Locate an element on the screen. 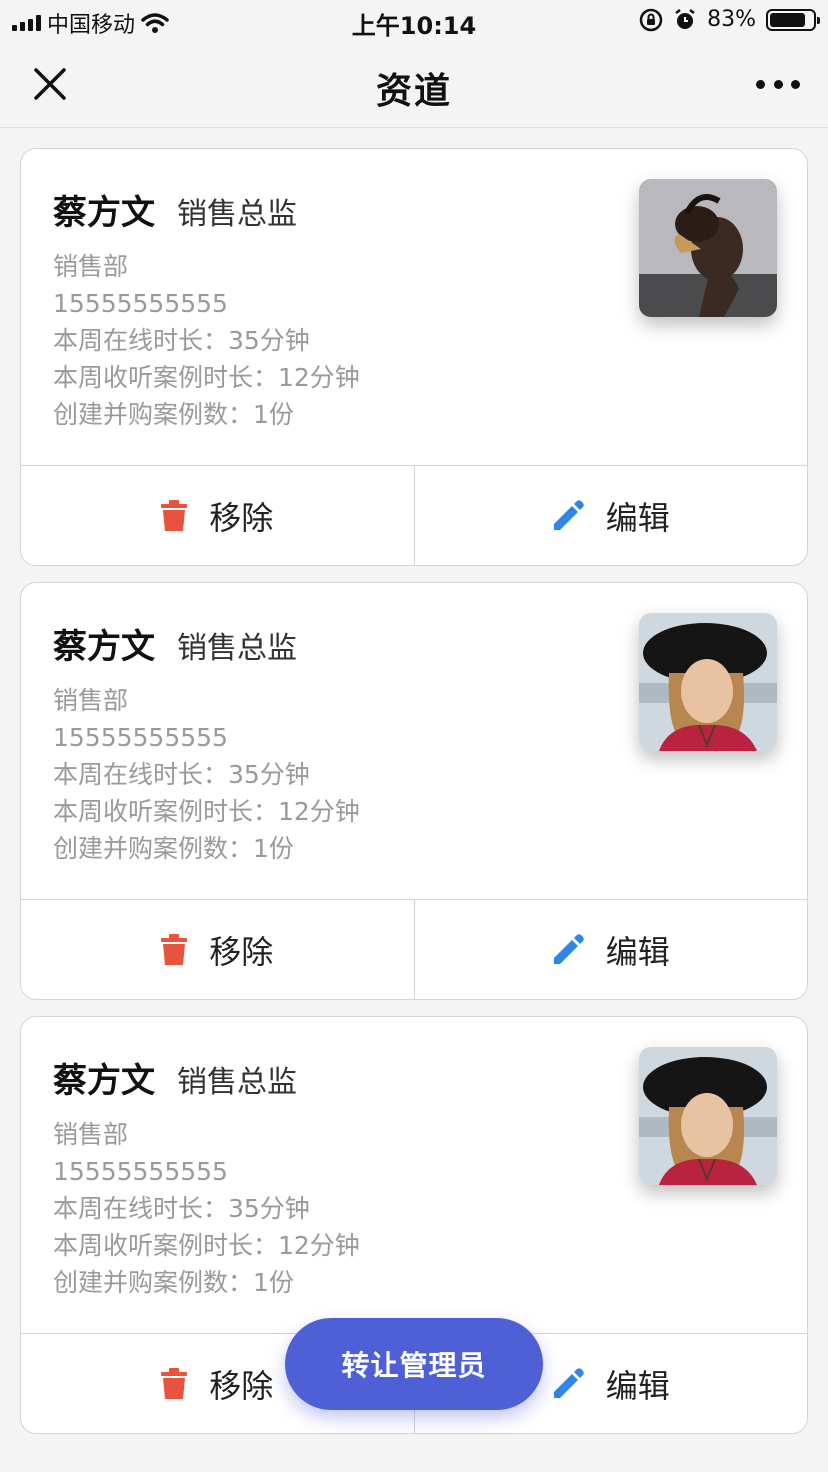 This screenshot has width=828, height=1472. status-right: 83% is located at coordinates (729, 19).